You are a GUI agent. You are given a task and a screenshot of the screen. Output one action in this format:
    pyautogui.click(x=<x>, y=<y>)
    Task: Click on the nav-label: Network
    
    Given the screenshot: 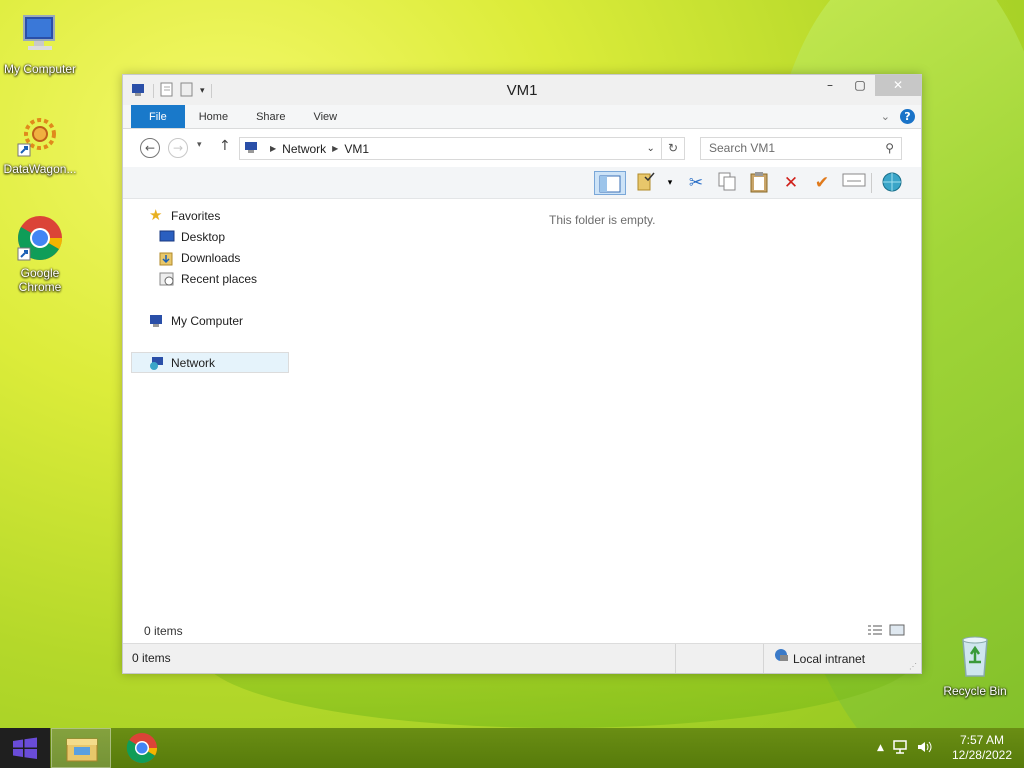 What is the action you would take?
    pyautogui.click(x=193, y=362)
    